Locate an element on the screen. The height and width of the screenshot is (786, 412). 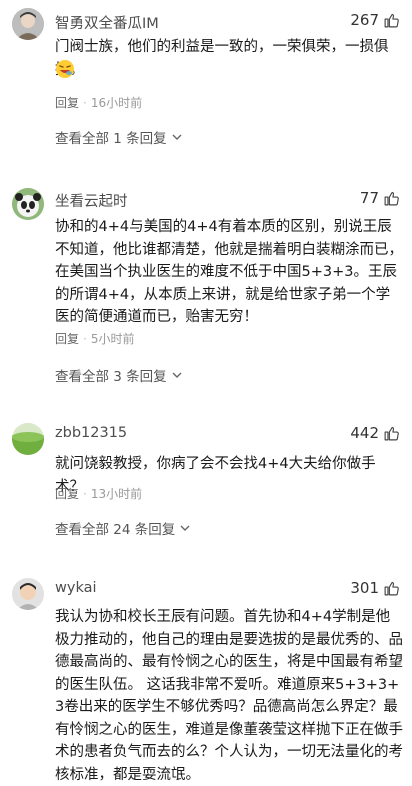
view-all-replies-label: 查看全部 3 条回复 is located at coordinates (111, 377).